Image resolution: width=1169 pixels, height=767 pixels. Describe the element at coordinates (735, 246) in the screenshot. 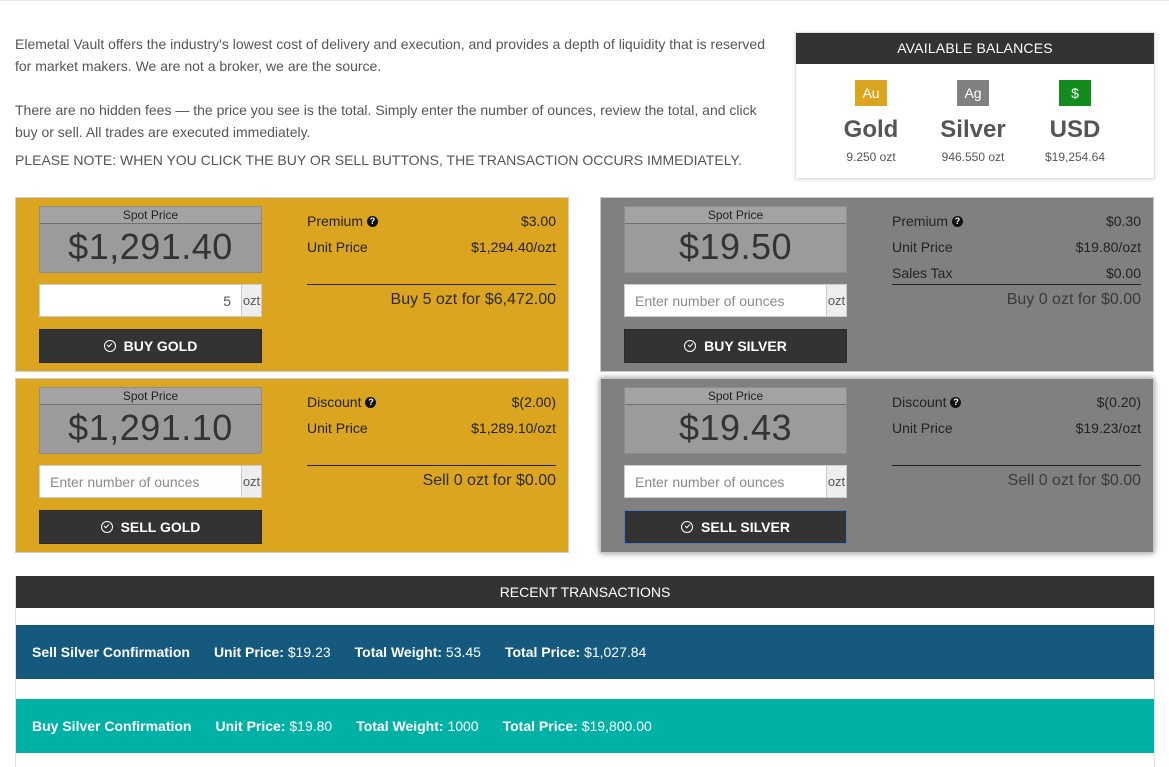

I see `spot-price-value: $19.50` at that location.